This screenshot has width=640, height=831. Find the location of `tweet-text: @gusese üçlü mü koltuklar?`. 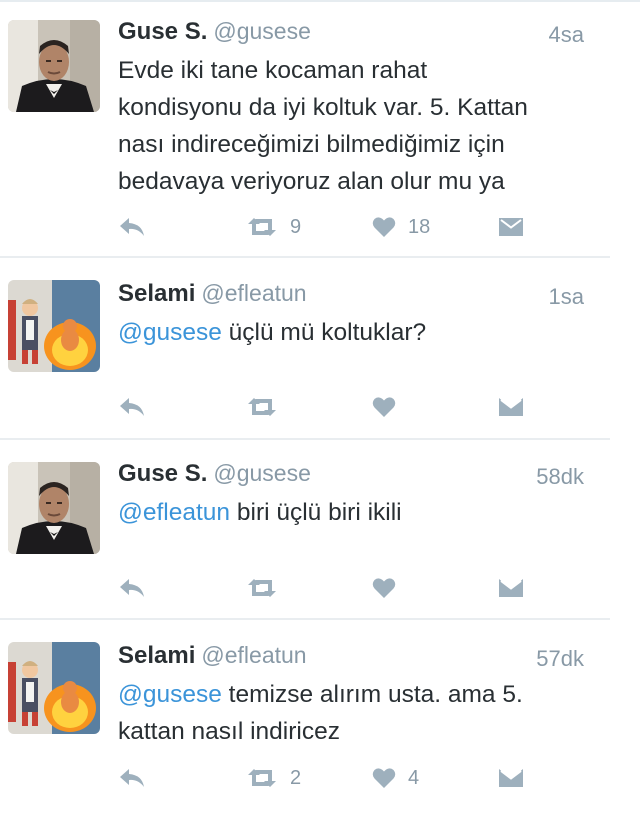

tweet-text: @gusese üçlü mü koltuklar? is located at coordinates (368, 332).